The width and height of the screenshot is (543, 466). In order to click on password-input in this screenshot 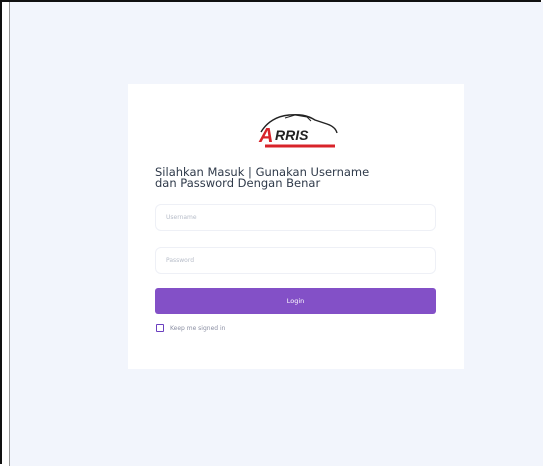, I will do `click(295, 260)`.